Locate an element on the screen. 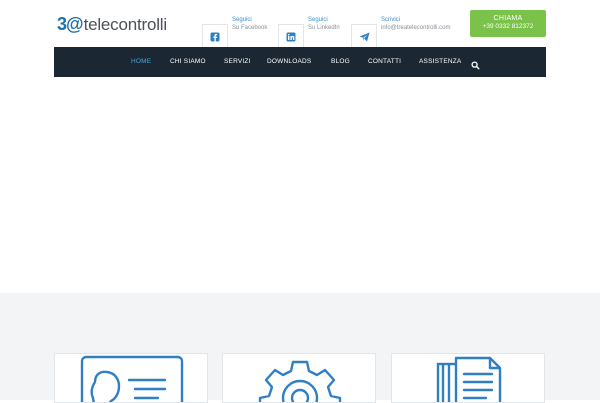 This screenshot has width=600, height=403. search-button is located at coordinates (475, 66).